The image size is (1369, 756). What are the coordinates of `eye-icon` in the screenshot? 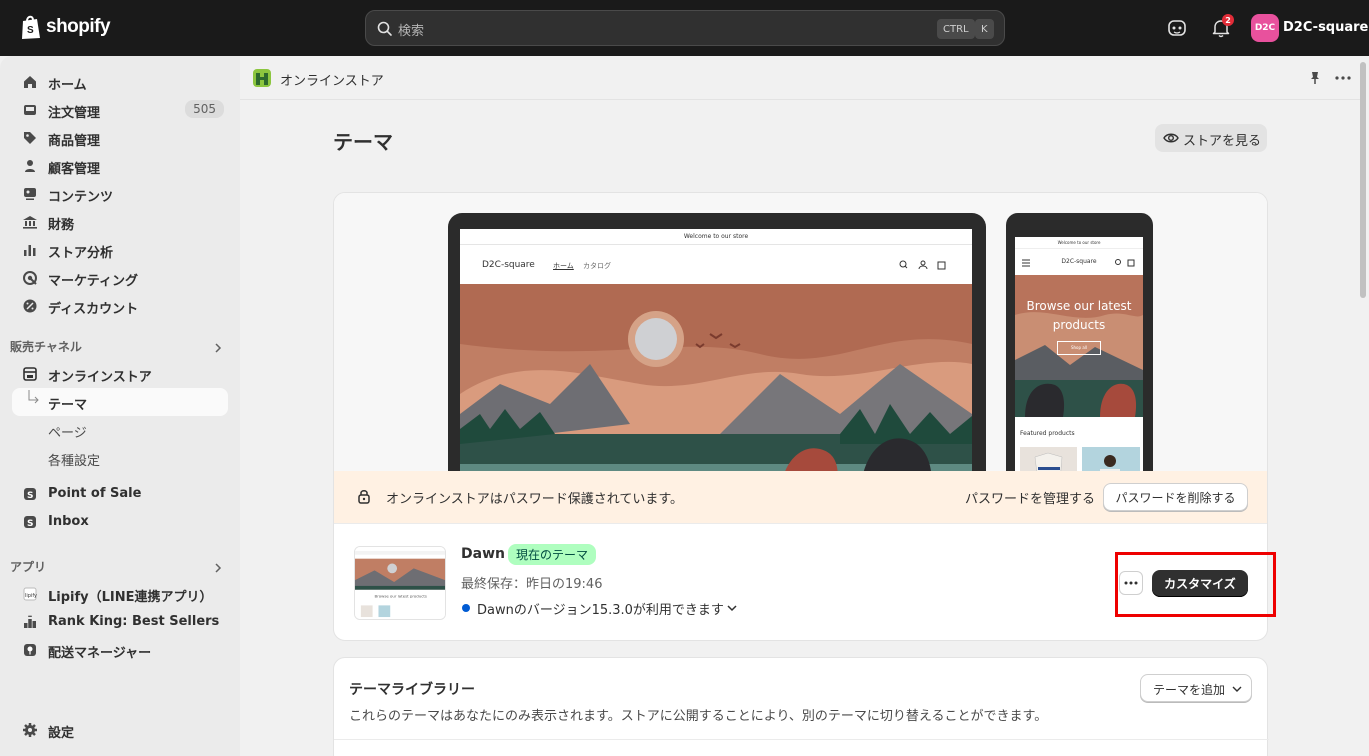 It's located at (1171, 138).